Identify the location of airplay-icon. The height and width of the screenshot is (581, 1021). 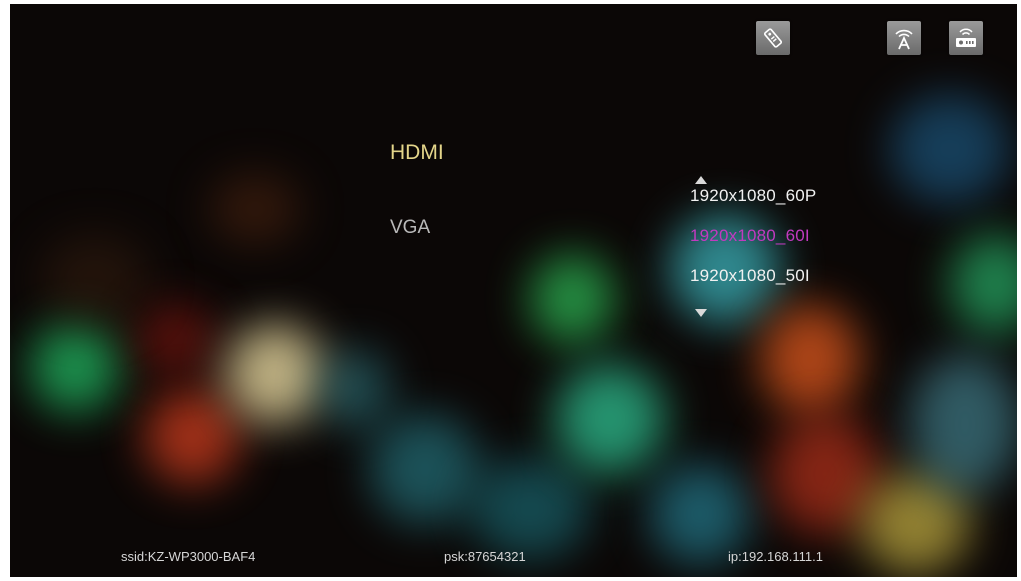
(904, 38).